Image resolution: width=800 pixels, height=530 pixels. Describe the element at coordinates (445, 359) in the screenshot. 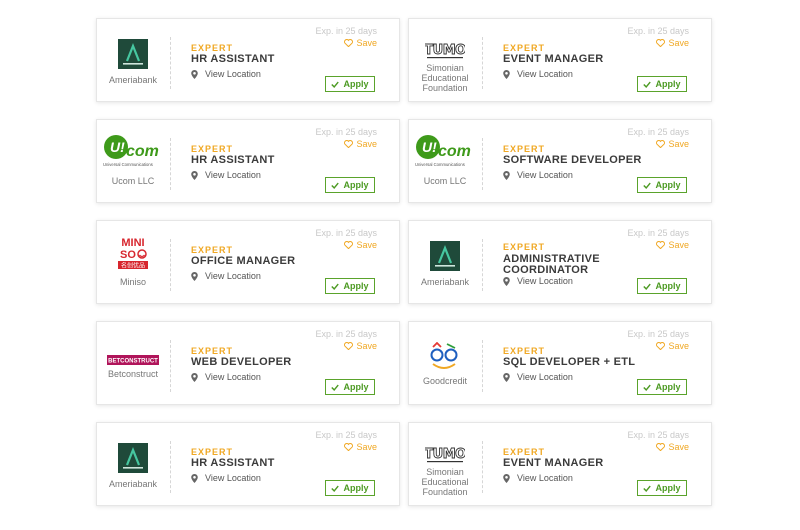

I see `goodcredit-logo` at that location.